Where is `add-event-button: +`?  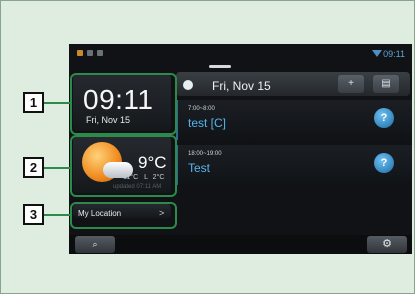
add-event-button: + is located at coordinates (351, 84).